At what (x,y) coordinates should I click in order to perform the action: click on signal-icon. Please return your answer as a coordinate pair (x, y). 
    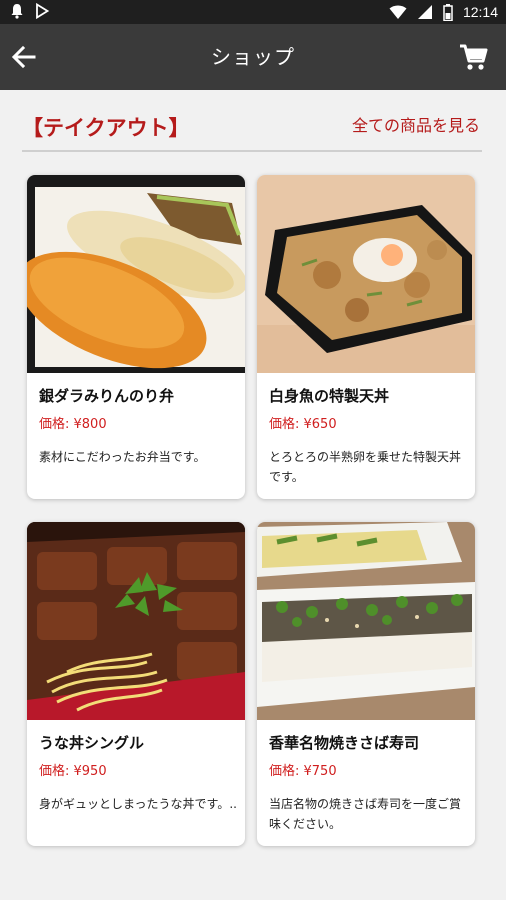
    Looking at the image, I should click on (424, 12).